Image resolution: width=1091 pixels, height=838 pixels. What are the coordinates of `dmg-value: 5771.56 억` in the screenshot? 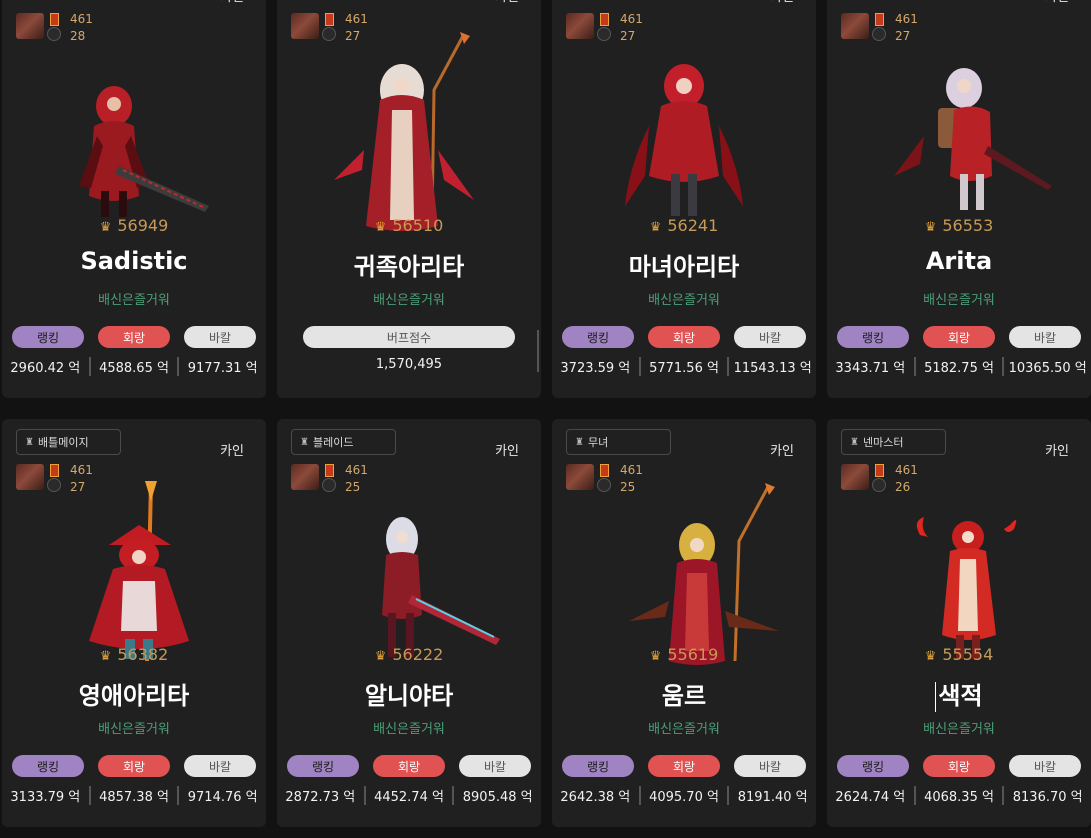 It's located at (683, 366).